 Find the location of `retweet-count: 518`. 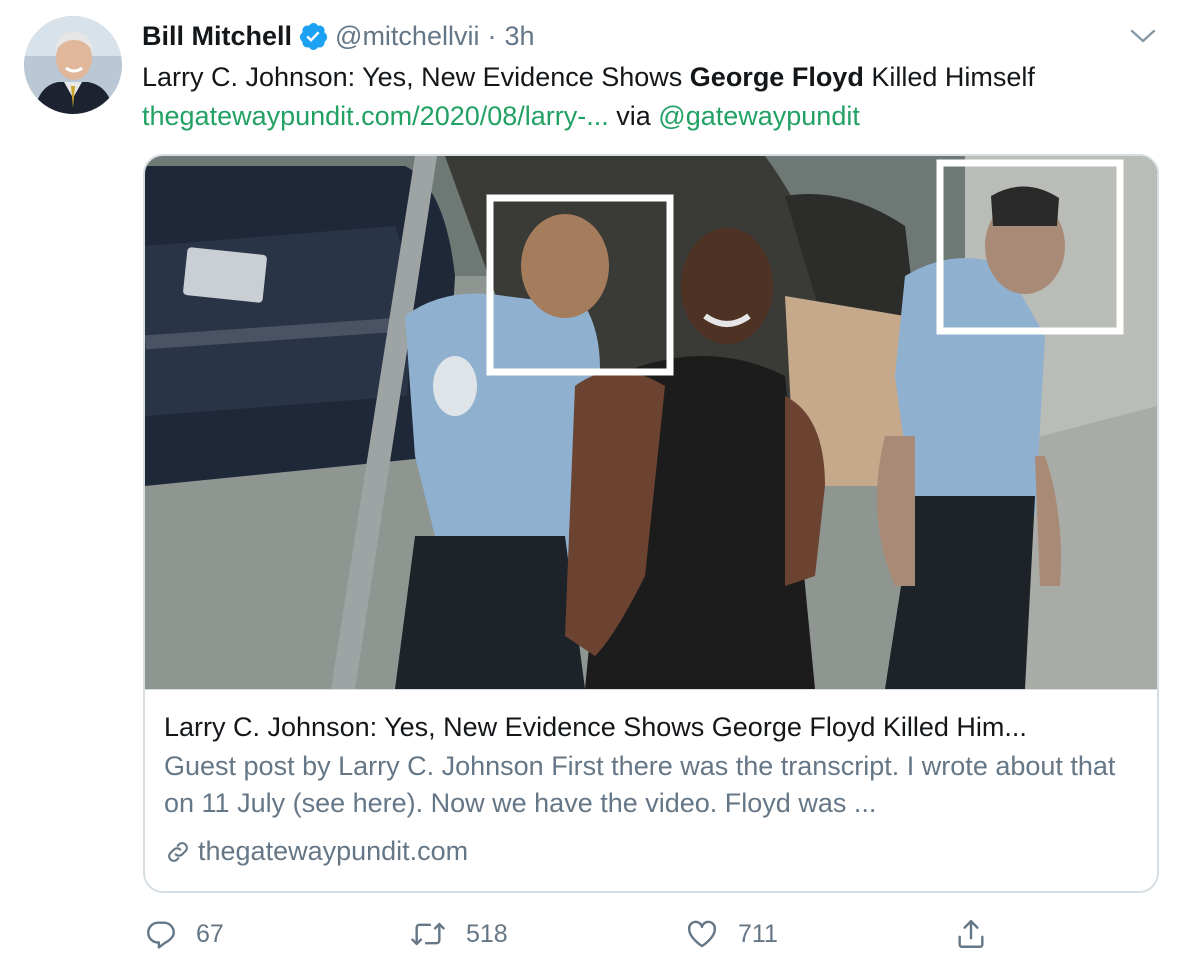

retweet-count: 518 is located at coordinates (487, 933).